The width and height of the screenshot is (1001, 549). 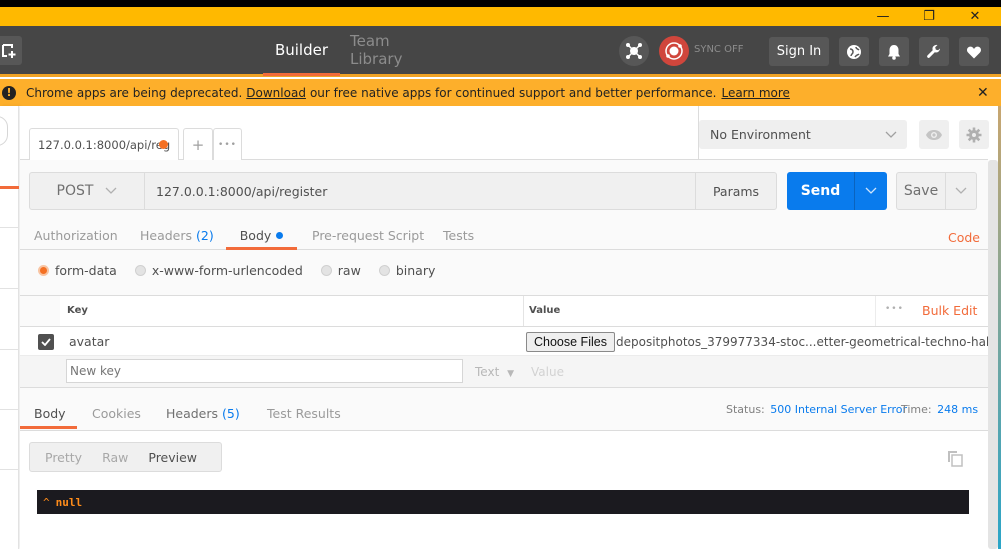 I want to click on table-new-row: Text ▼ Value, so click(x=504, y=371).